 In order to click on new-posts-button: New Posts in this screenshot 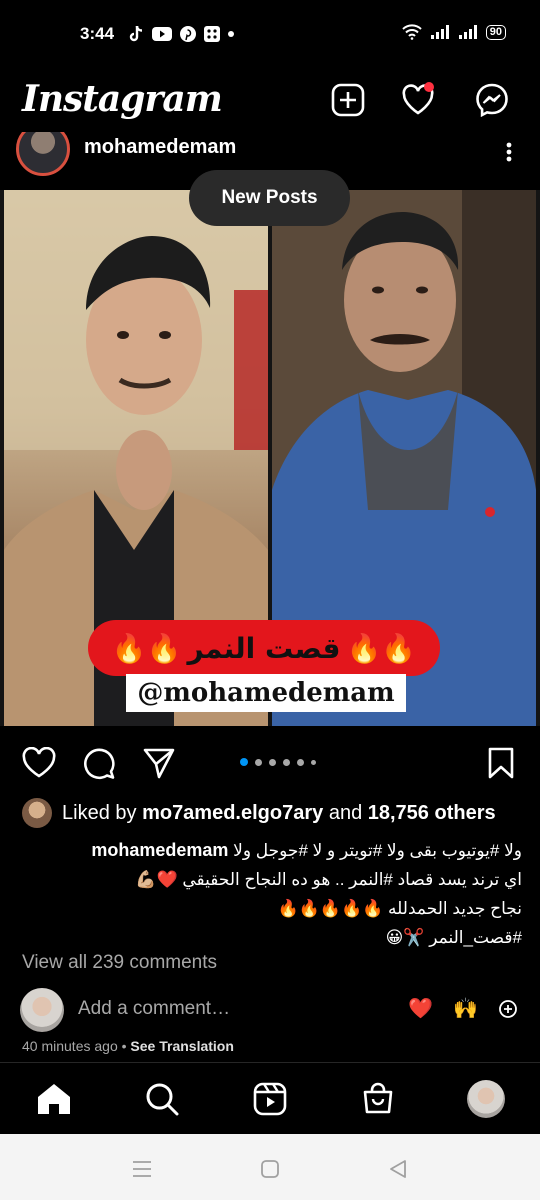, I will do `click(269, 198)`.